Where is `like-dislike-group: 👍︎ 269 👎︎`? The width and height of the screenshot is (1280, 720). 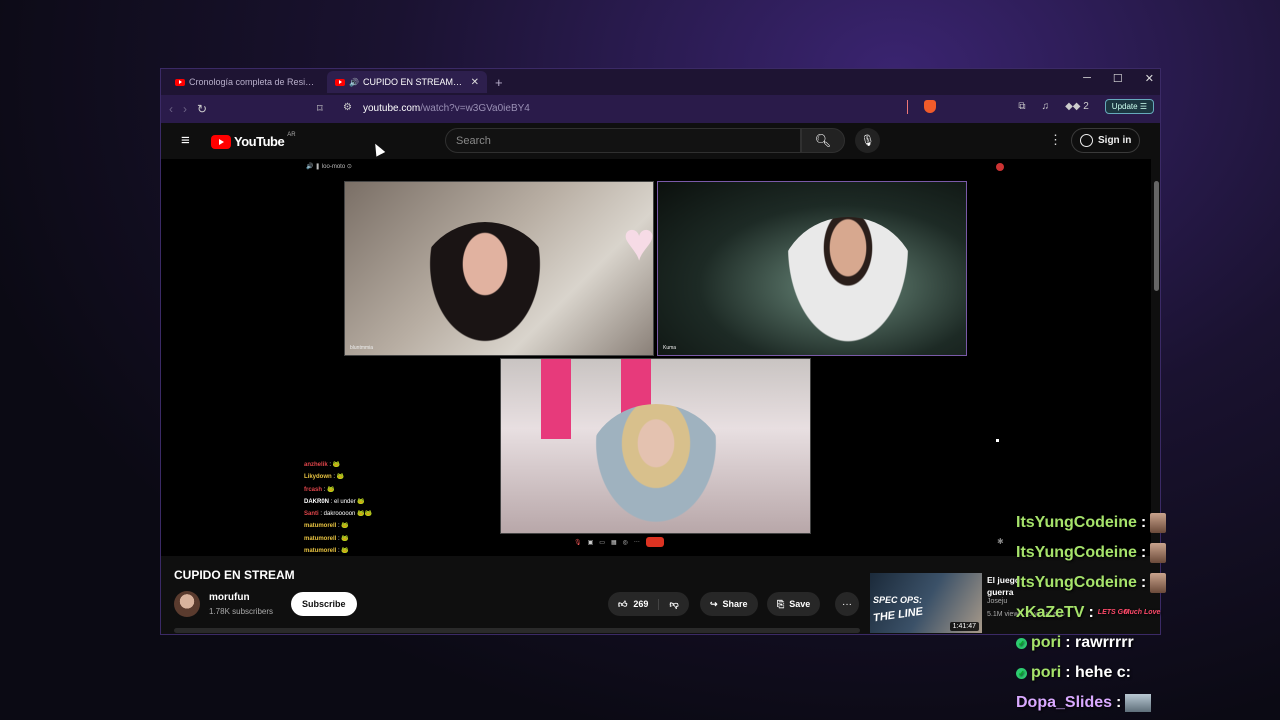
like-dislike-group: 👍︎ 269 👎︎ is located at coordinates (648, 604).